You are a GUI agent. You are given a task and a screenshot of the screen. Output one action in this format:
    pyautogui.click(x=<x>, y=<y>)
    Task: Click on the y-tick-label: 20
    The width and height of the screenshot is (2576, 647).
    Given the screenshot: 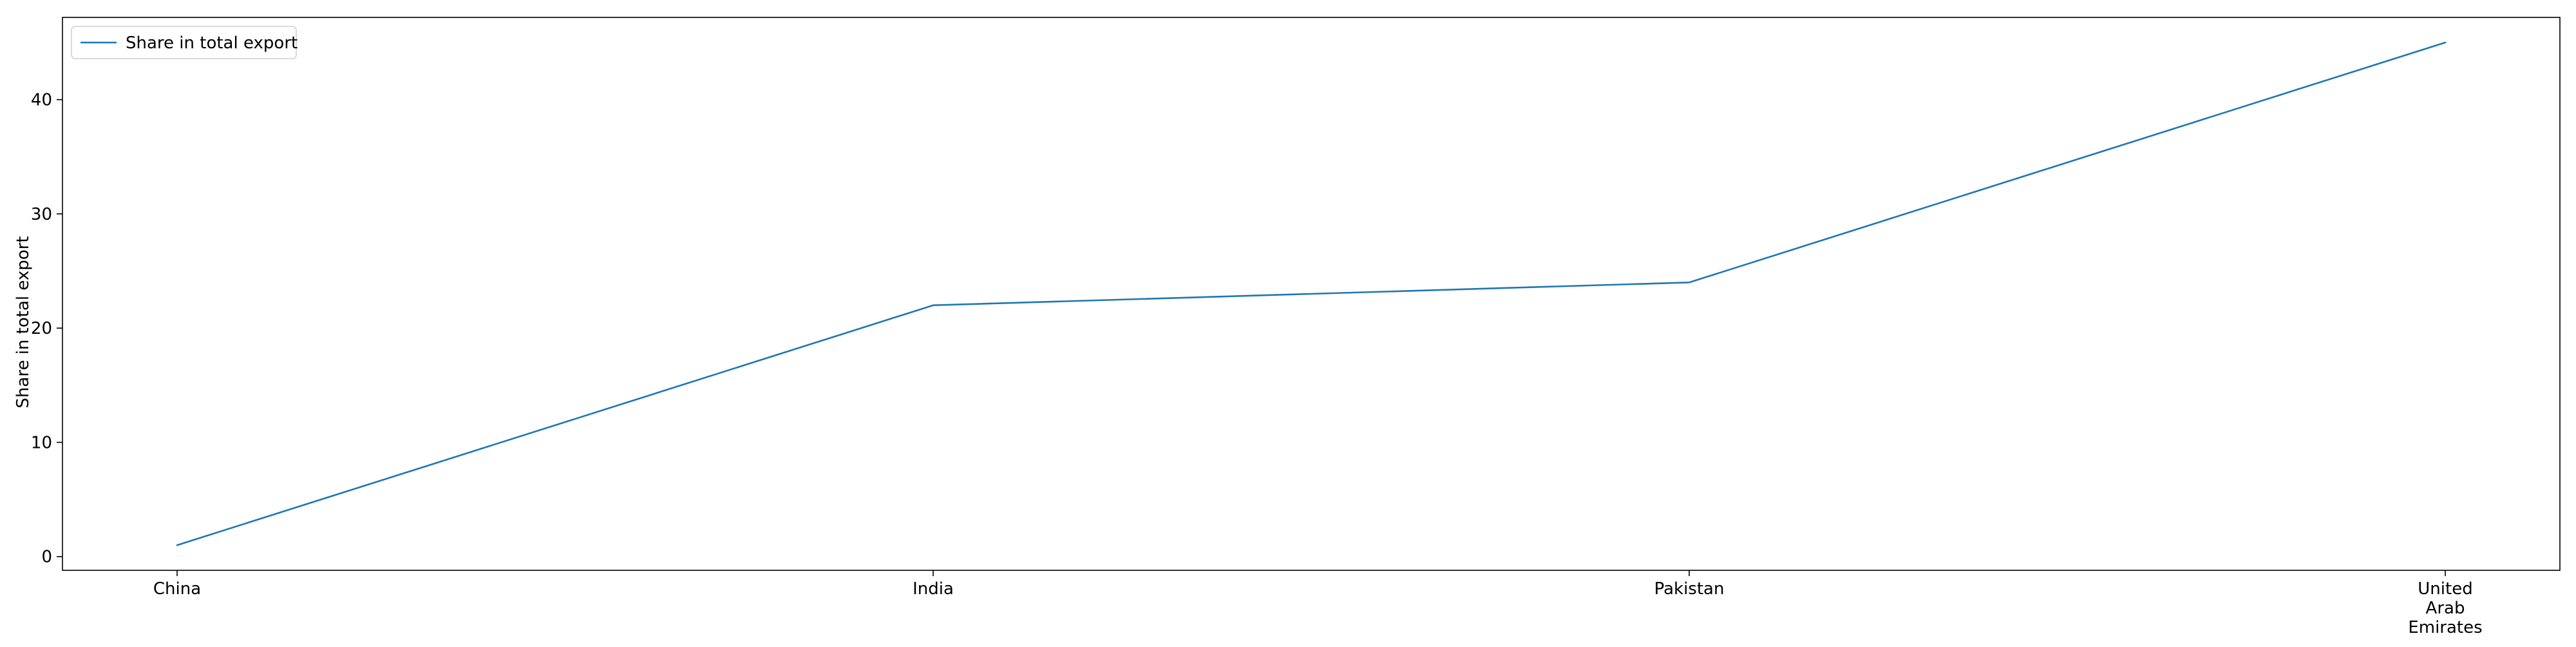 What is the action you would take?
    pyautogui.click(x=42, y=328)
    